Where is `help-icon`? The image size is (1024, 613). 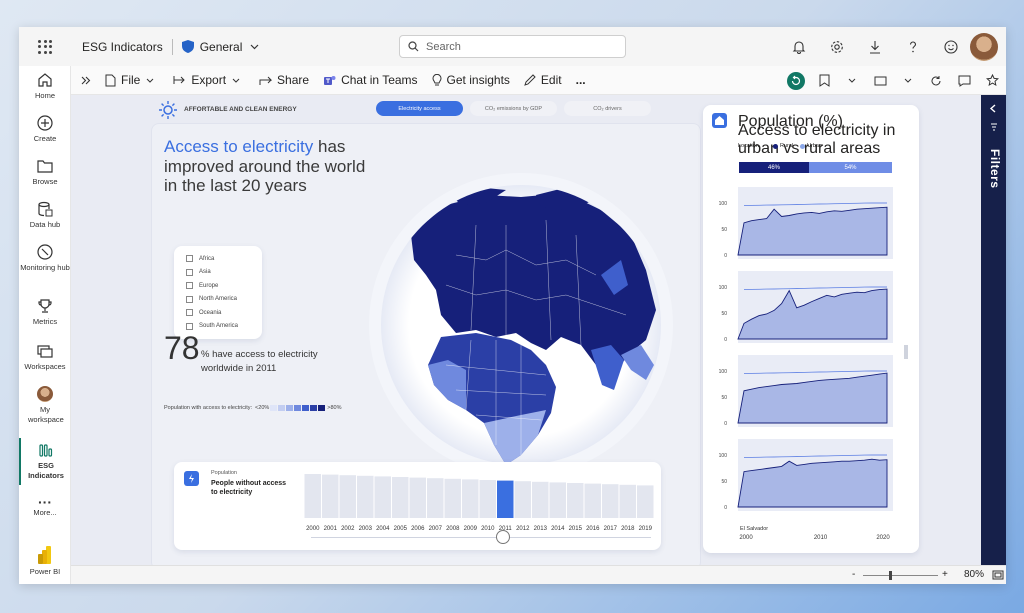 help-icon is located at coordinates (913, 47).